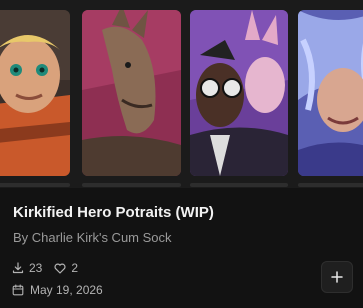 The image size is (363, 308). I want to click on add-to-collection-button, so click(337, 277).